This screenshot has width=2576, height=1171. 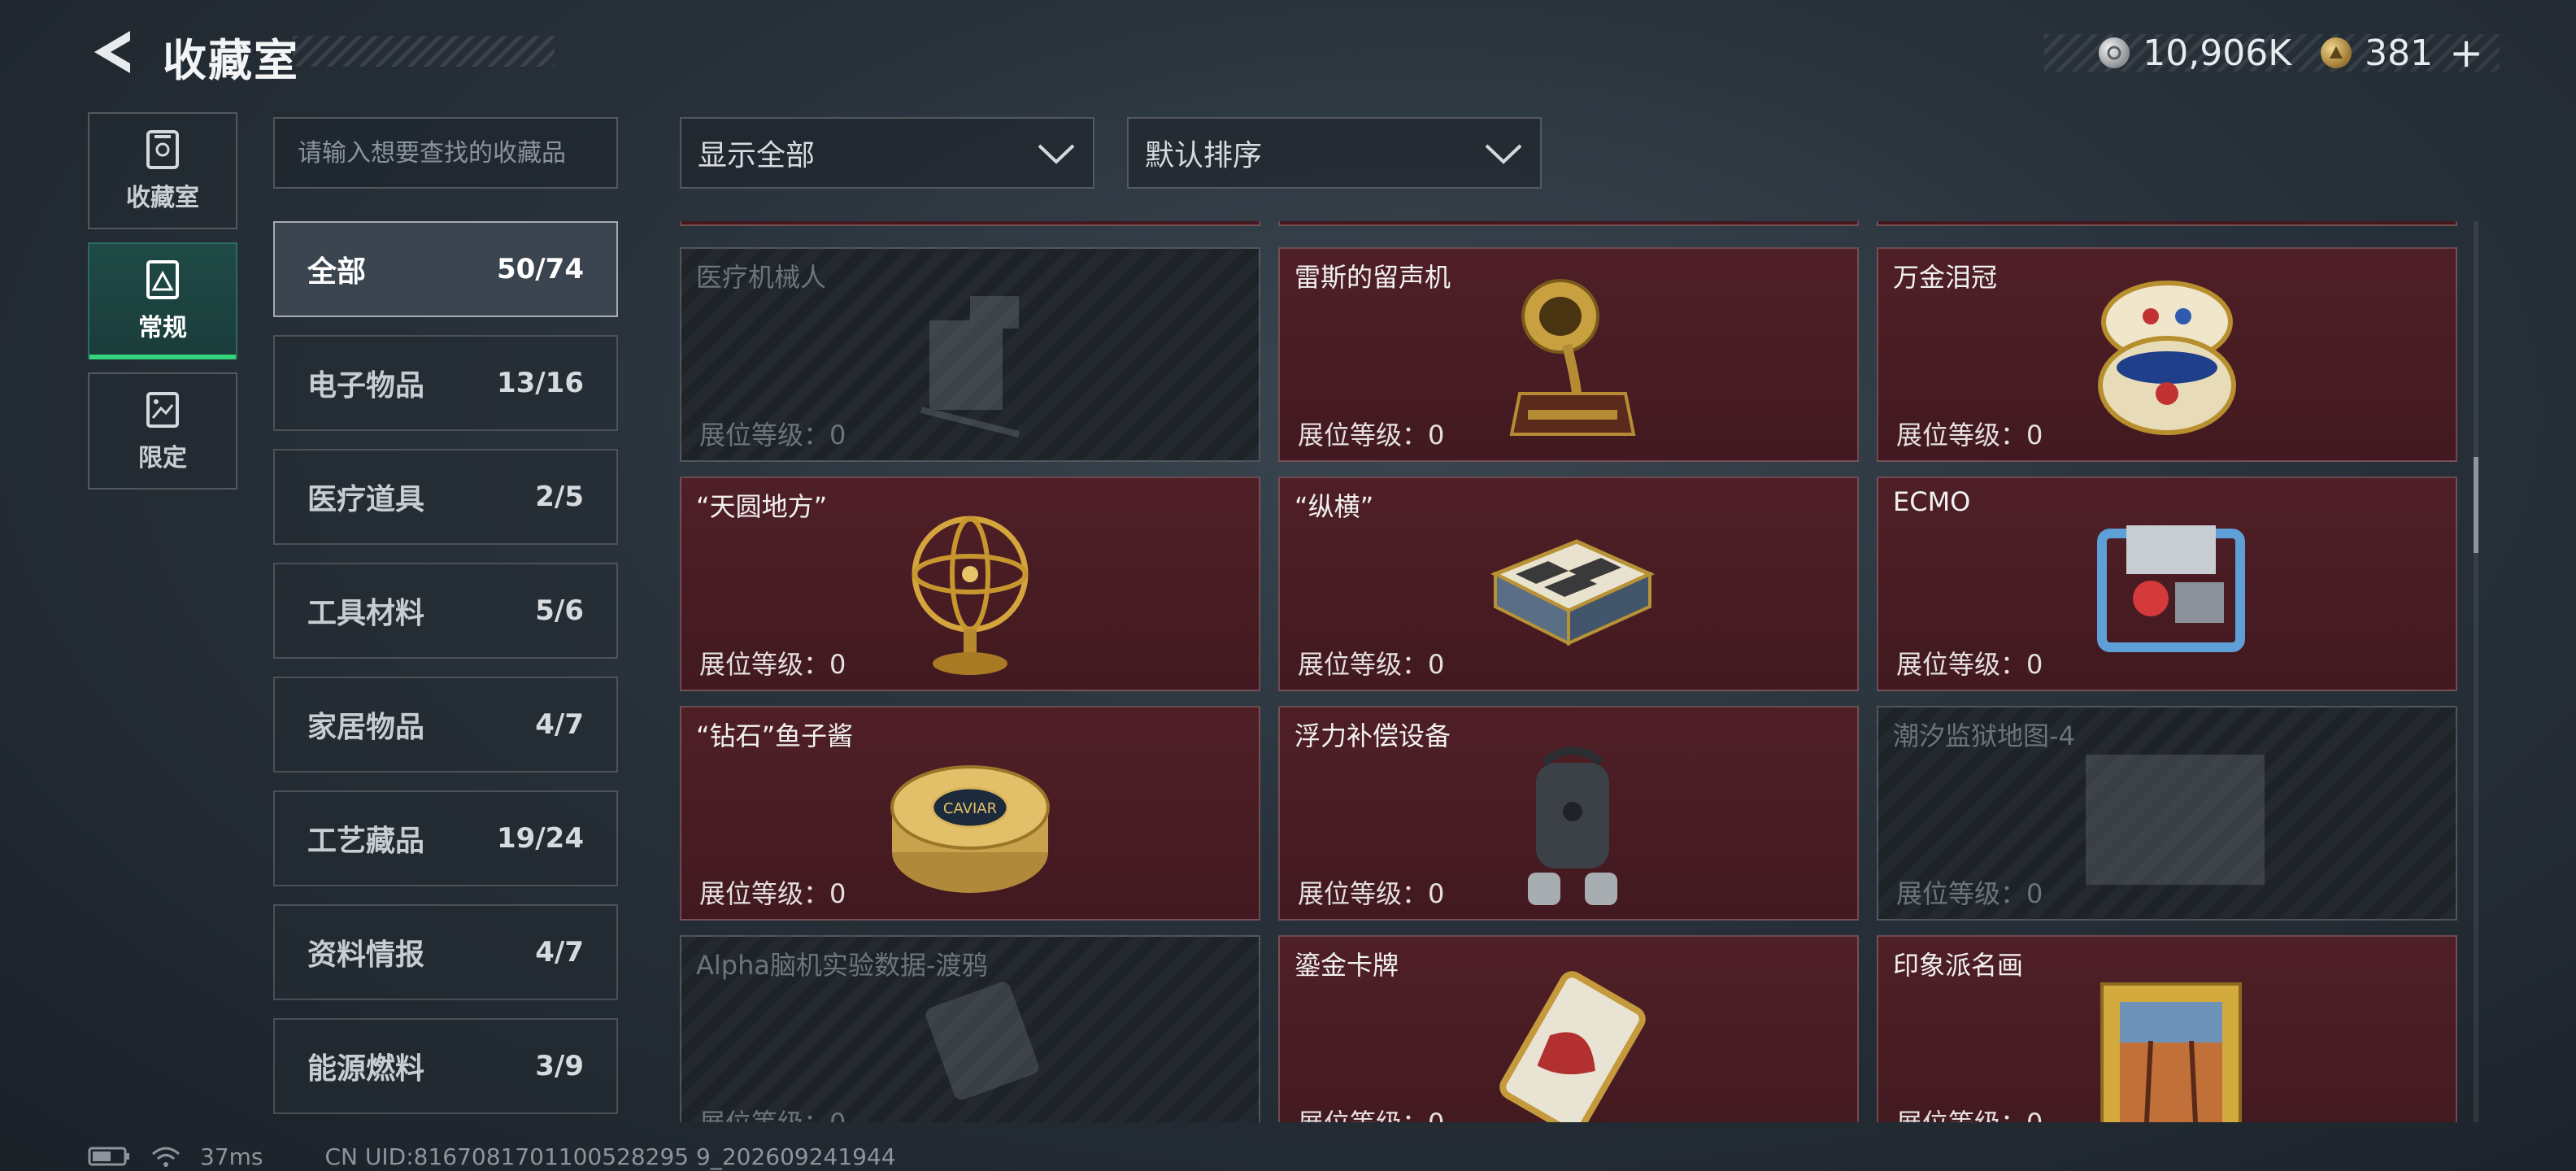 I want to click on silver-coin-icon, so click(x=2114, y=52).